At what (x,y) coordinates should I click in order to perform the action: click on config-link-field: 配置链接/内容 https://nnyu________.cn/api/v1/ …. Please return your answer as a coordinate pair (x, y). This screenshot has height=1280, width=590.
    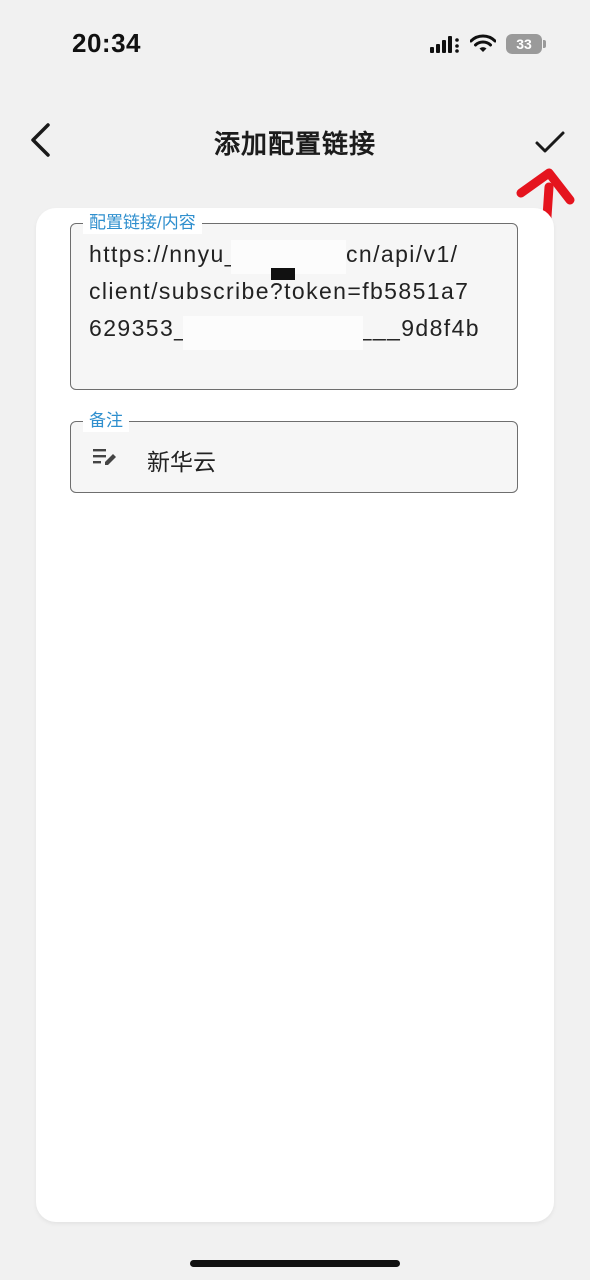
    Looking at the image, I should click on (294, 301).